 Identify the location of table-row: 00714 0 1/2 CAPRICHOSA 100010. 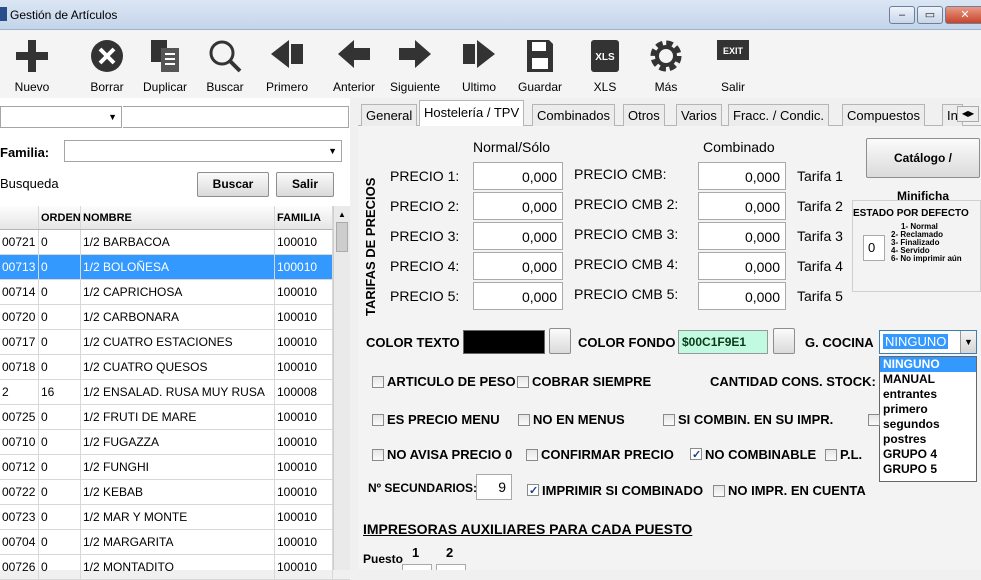
(175, 292).